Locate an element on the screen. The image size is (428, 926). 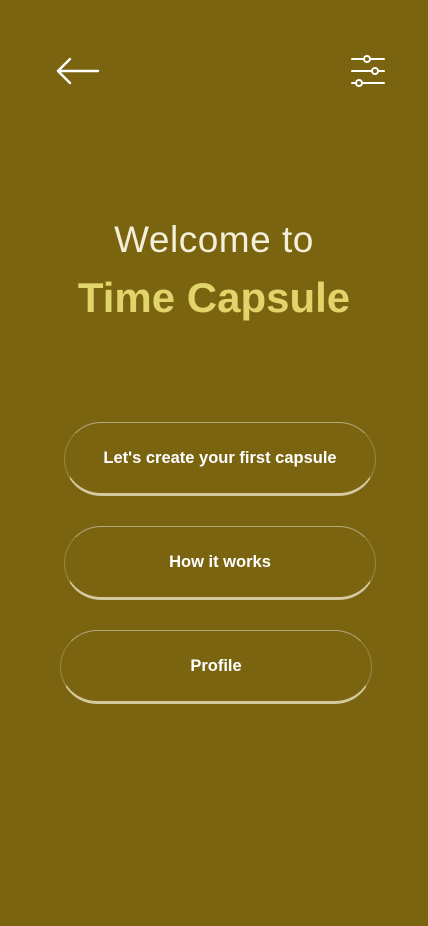
profile-button: Profile is located at coordinates (216, 667).